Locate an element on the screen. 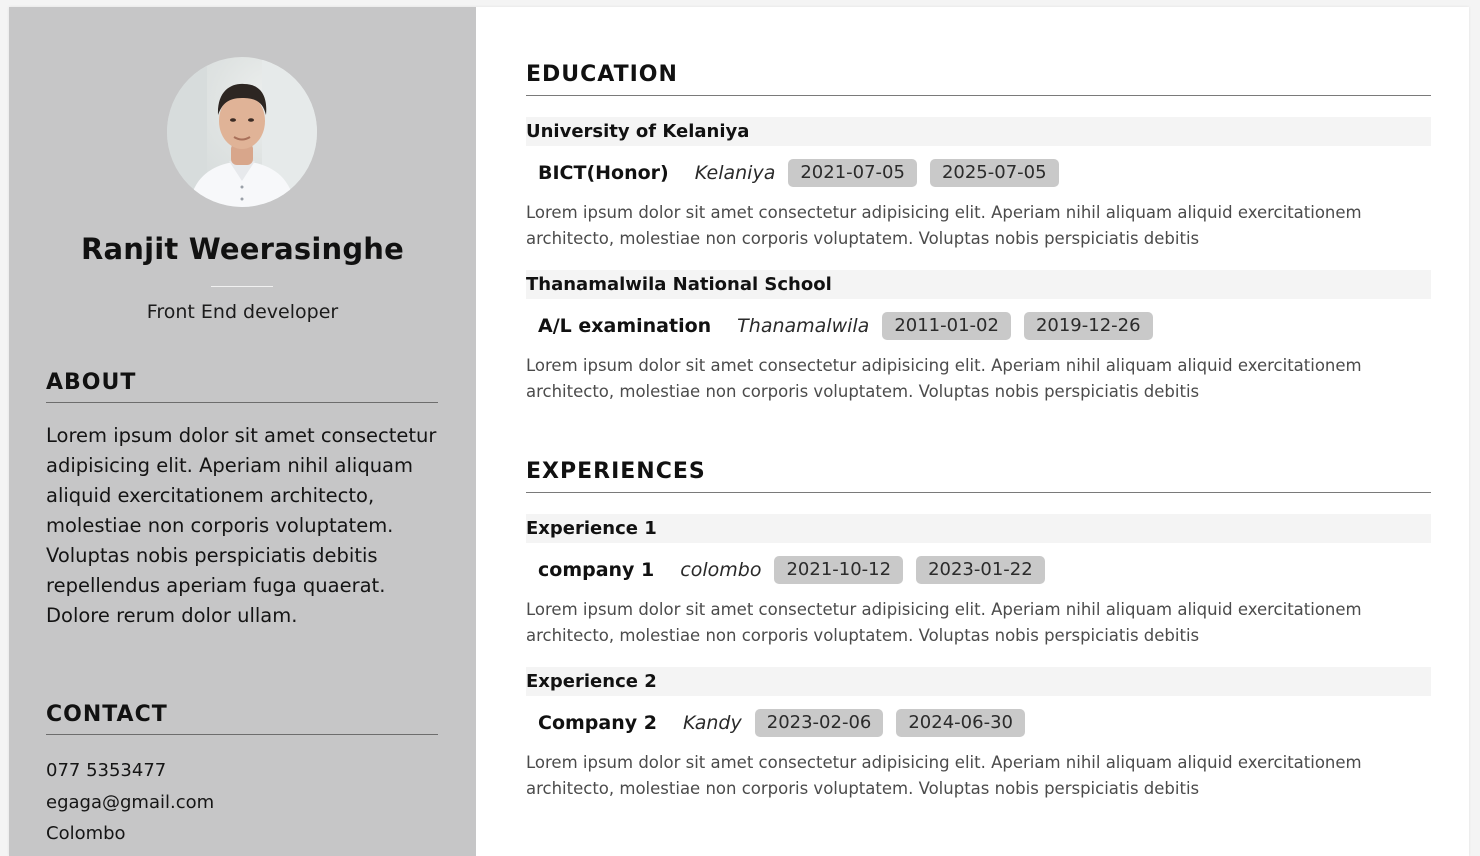 The height and width of the screenshot is (856, 1480). contact-email: egaga@gmail.com is located at coordinates (130, 802).